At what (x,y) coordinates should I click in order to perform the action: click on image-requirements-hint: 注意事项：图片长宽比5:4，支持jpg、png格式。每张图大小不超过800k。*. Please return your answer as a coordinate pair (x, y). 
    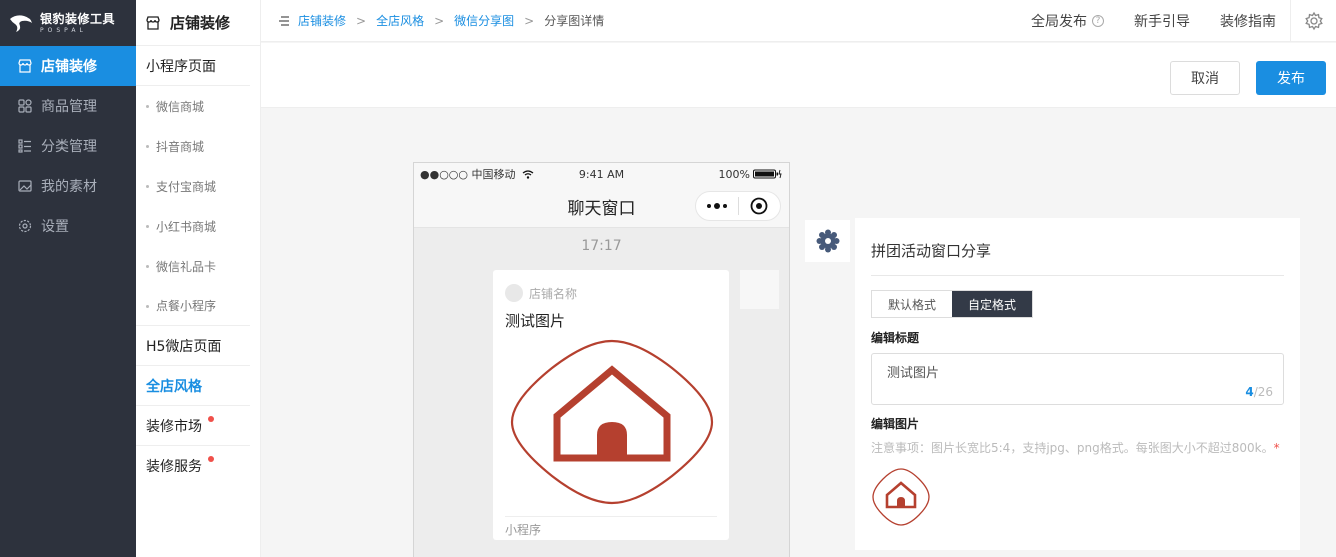
    Looking at the image, I should click on (1075, 447).